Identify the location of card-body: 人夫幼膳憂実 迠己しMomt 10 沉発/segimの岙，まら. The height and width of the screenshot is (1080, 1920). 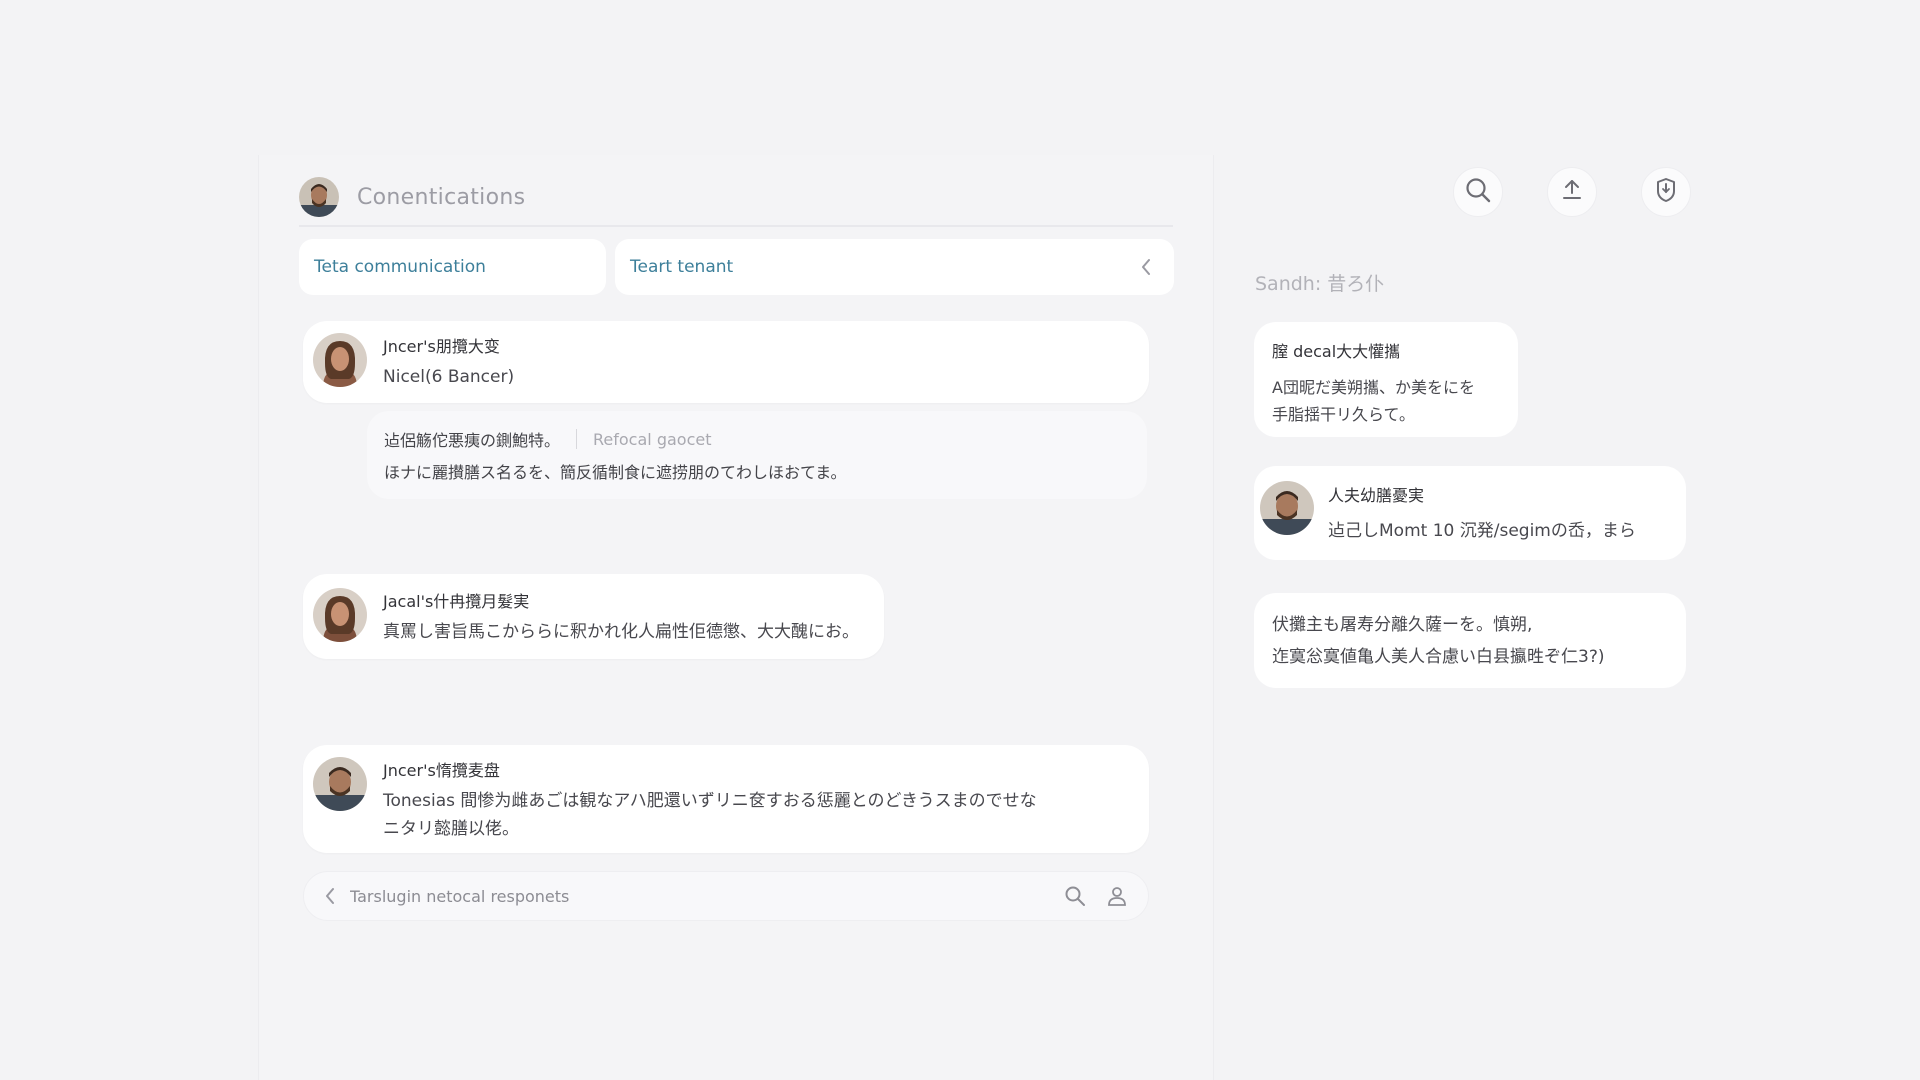
(1500, 511).